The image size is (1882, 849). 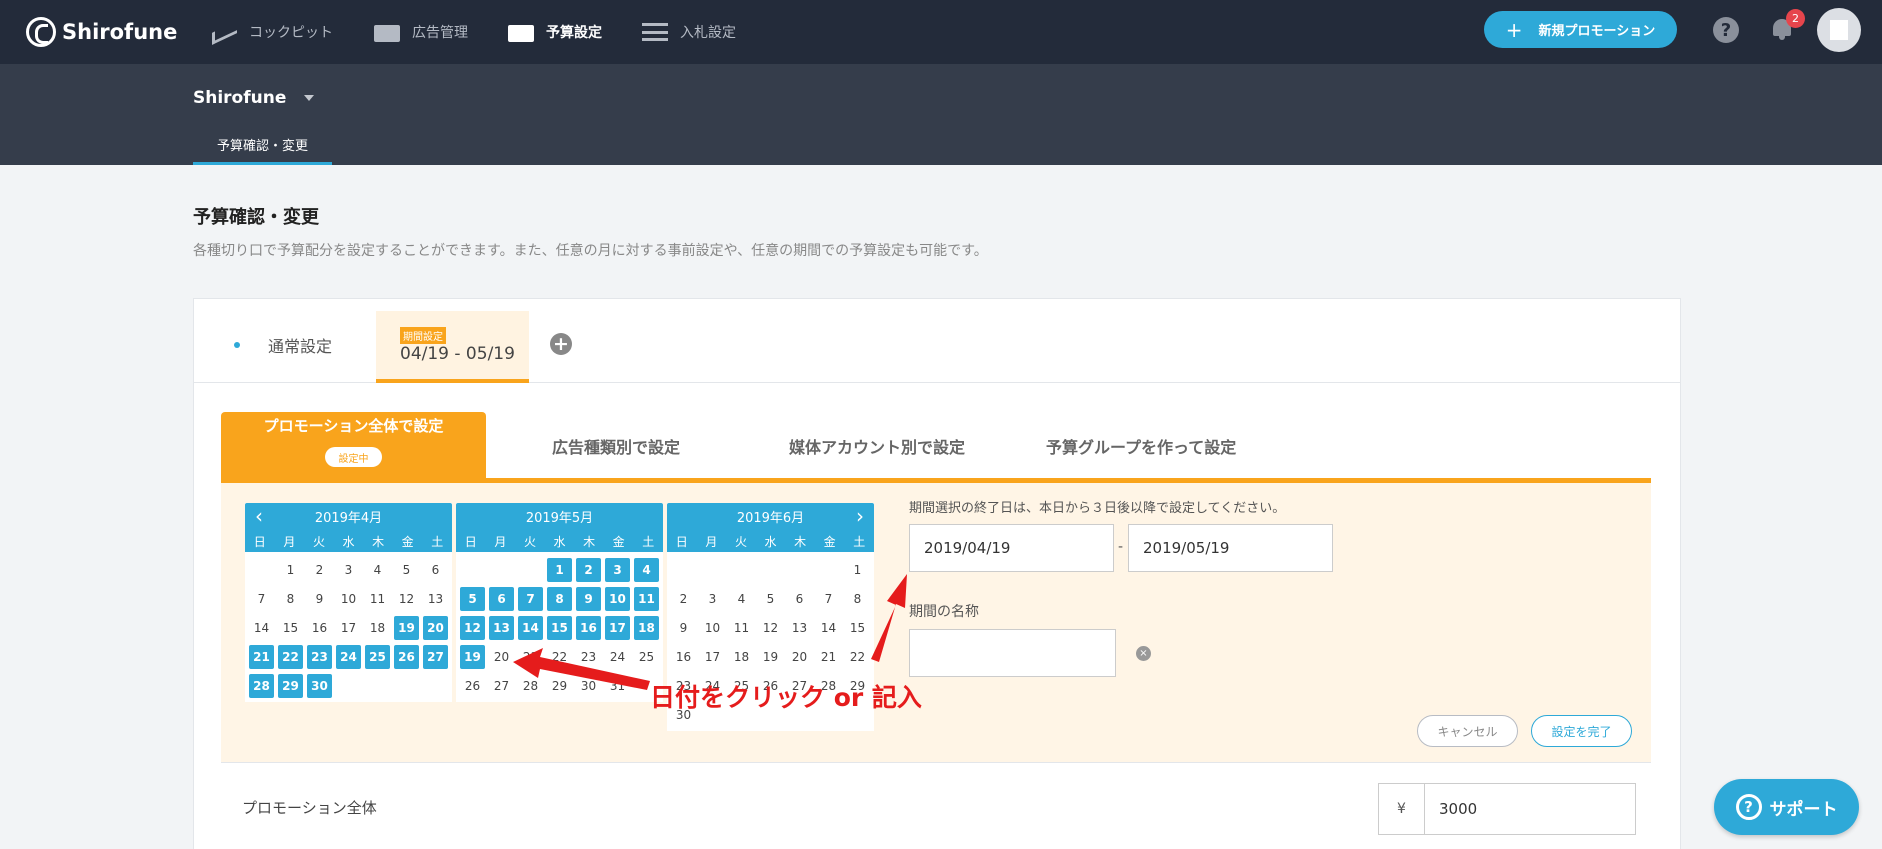 I want to click on clear-icon: ×, so click(x=1143, y=653).